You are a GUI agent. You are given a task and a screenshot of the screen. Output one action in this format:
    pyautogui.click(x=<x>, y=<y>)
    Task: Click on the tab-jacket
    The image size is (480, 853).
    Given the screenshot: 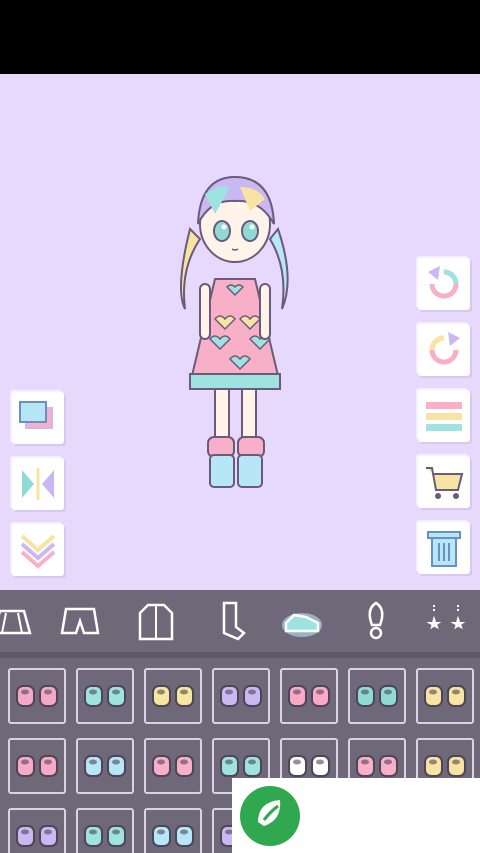 What is the action you would take?
    pyautogui.click(x=156, y=621)
    